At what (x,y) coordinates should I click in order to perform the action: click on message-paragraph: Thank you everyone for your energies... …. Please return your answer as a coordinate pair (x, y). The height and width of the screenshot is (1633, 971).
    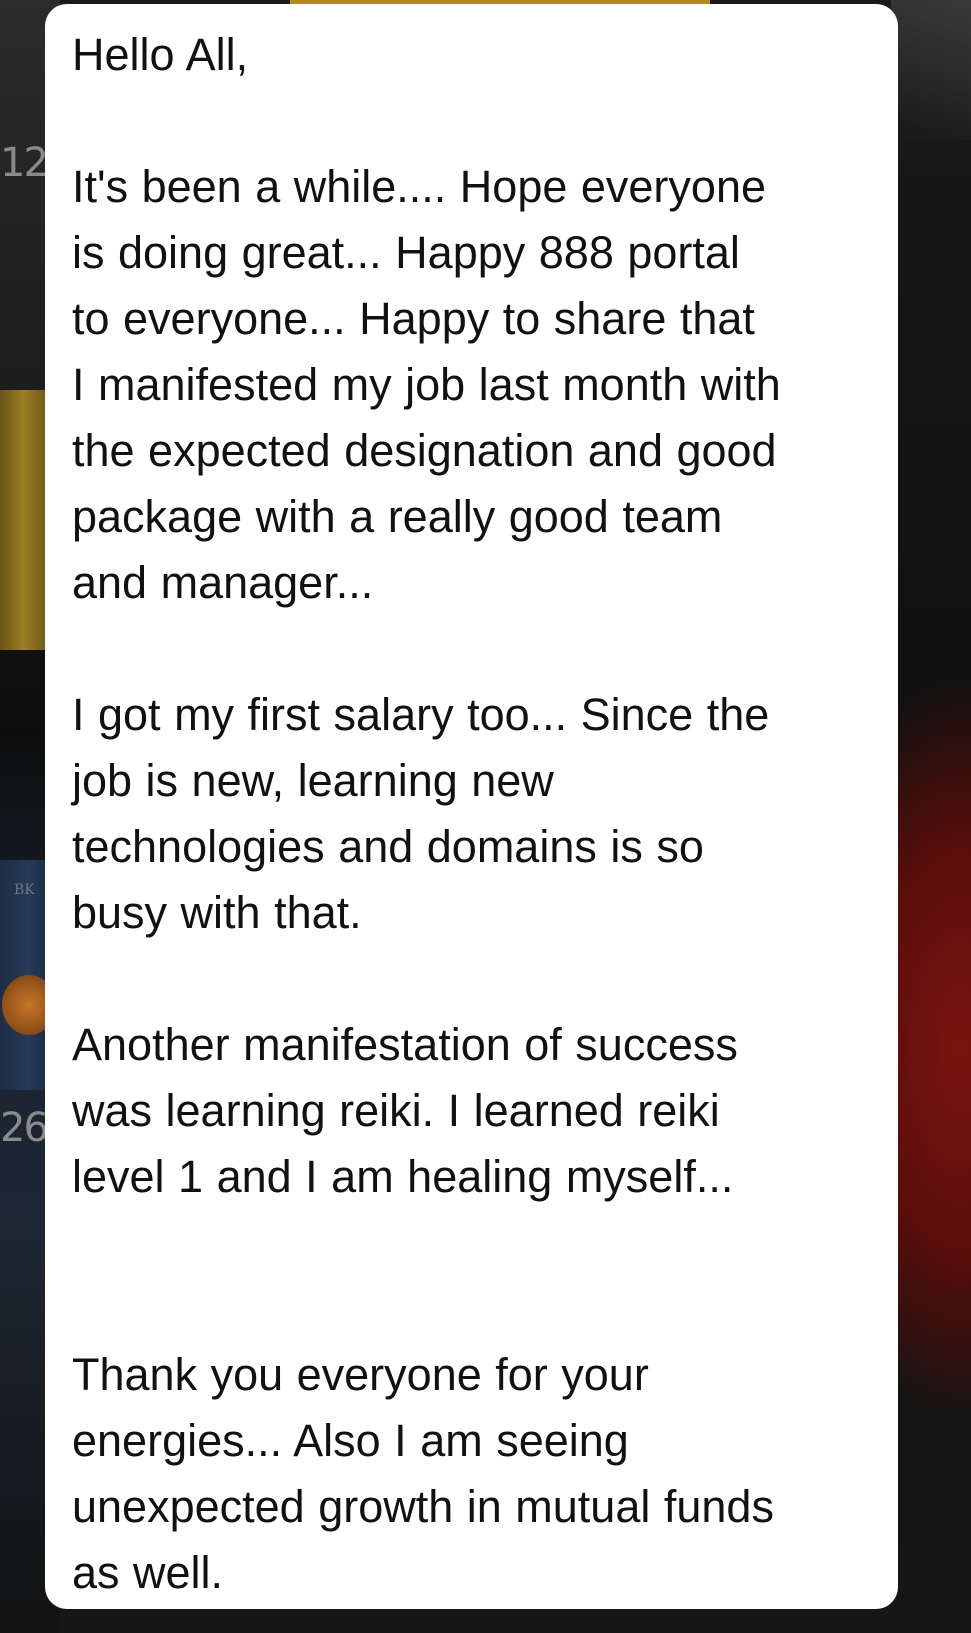
    Looking at the image, I should click on (423, 1473).